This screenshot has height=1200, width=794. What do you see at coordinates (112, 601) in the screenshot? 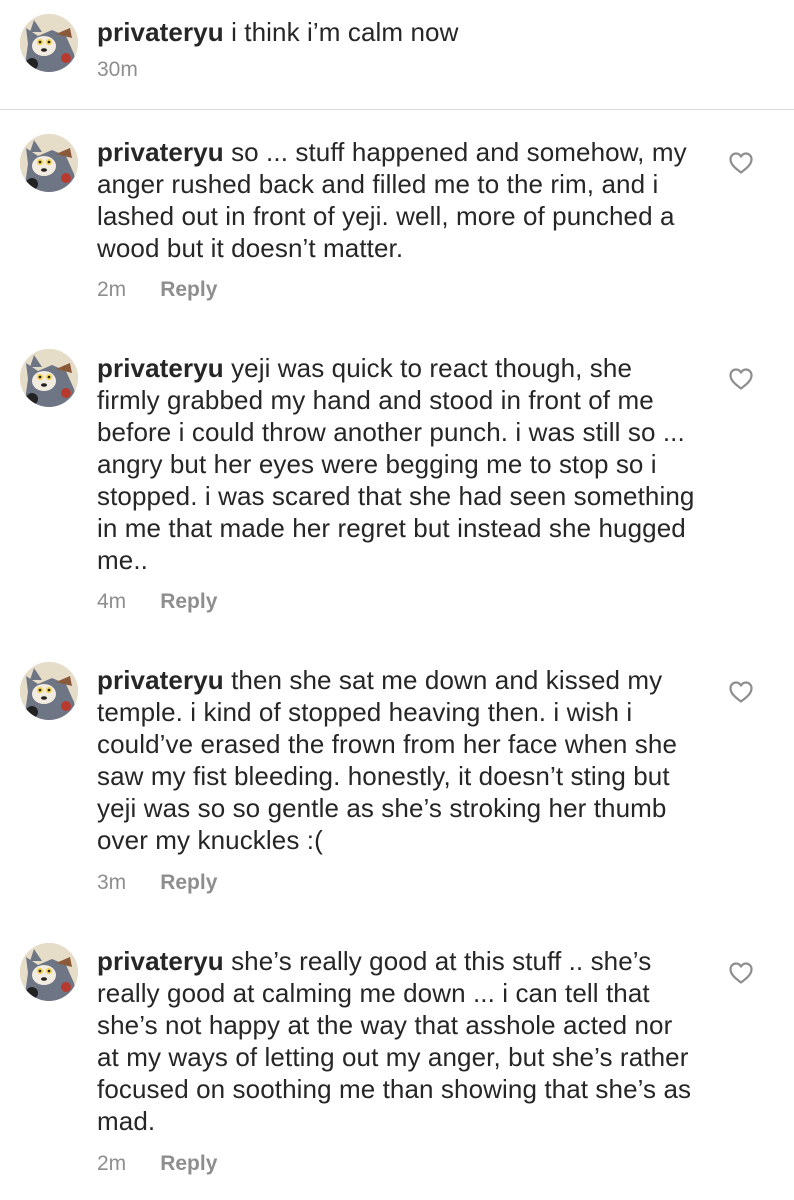
I see `comment-time: 4m` at bounding box center [112, 601].